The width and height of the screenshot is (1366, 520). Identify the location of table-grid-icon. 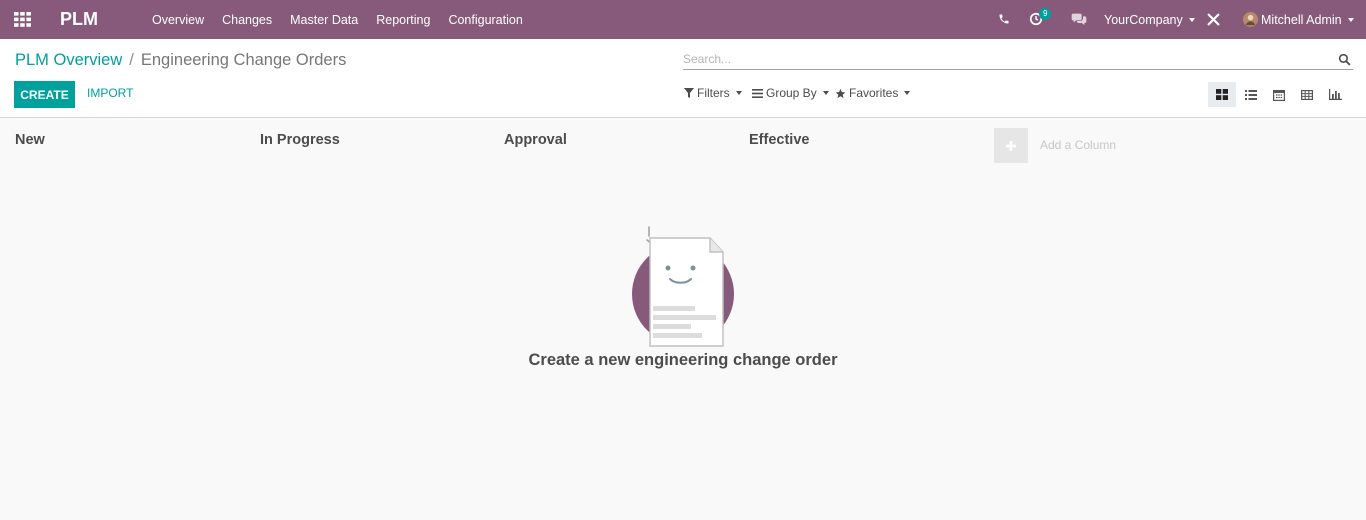
(1307, 94).